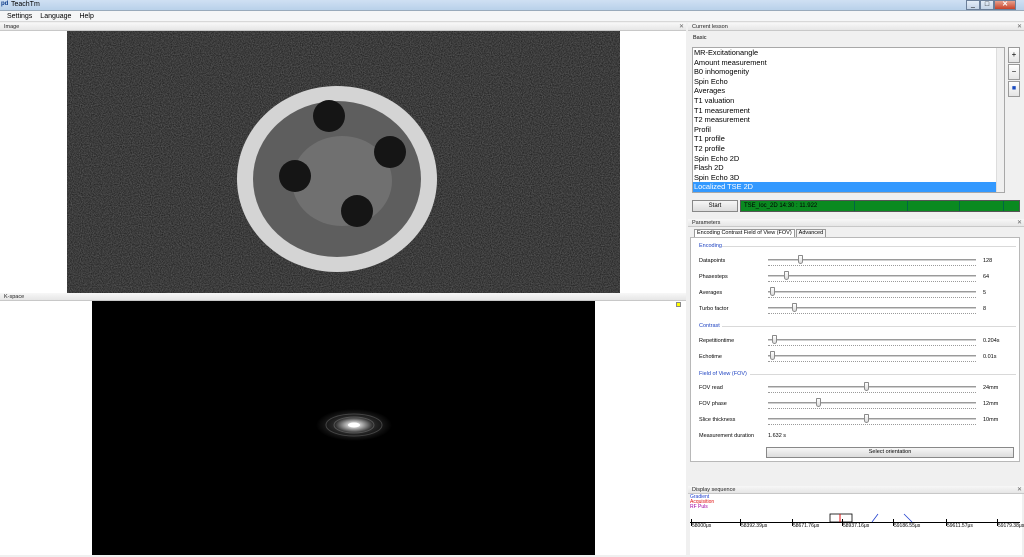  What do you see at coordinates (991, 388) in the screenshot?
I see `param-value: 24mm` at bounding box center [991, 388].